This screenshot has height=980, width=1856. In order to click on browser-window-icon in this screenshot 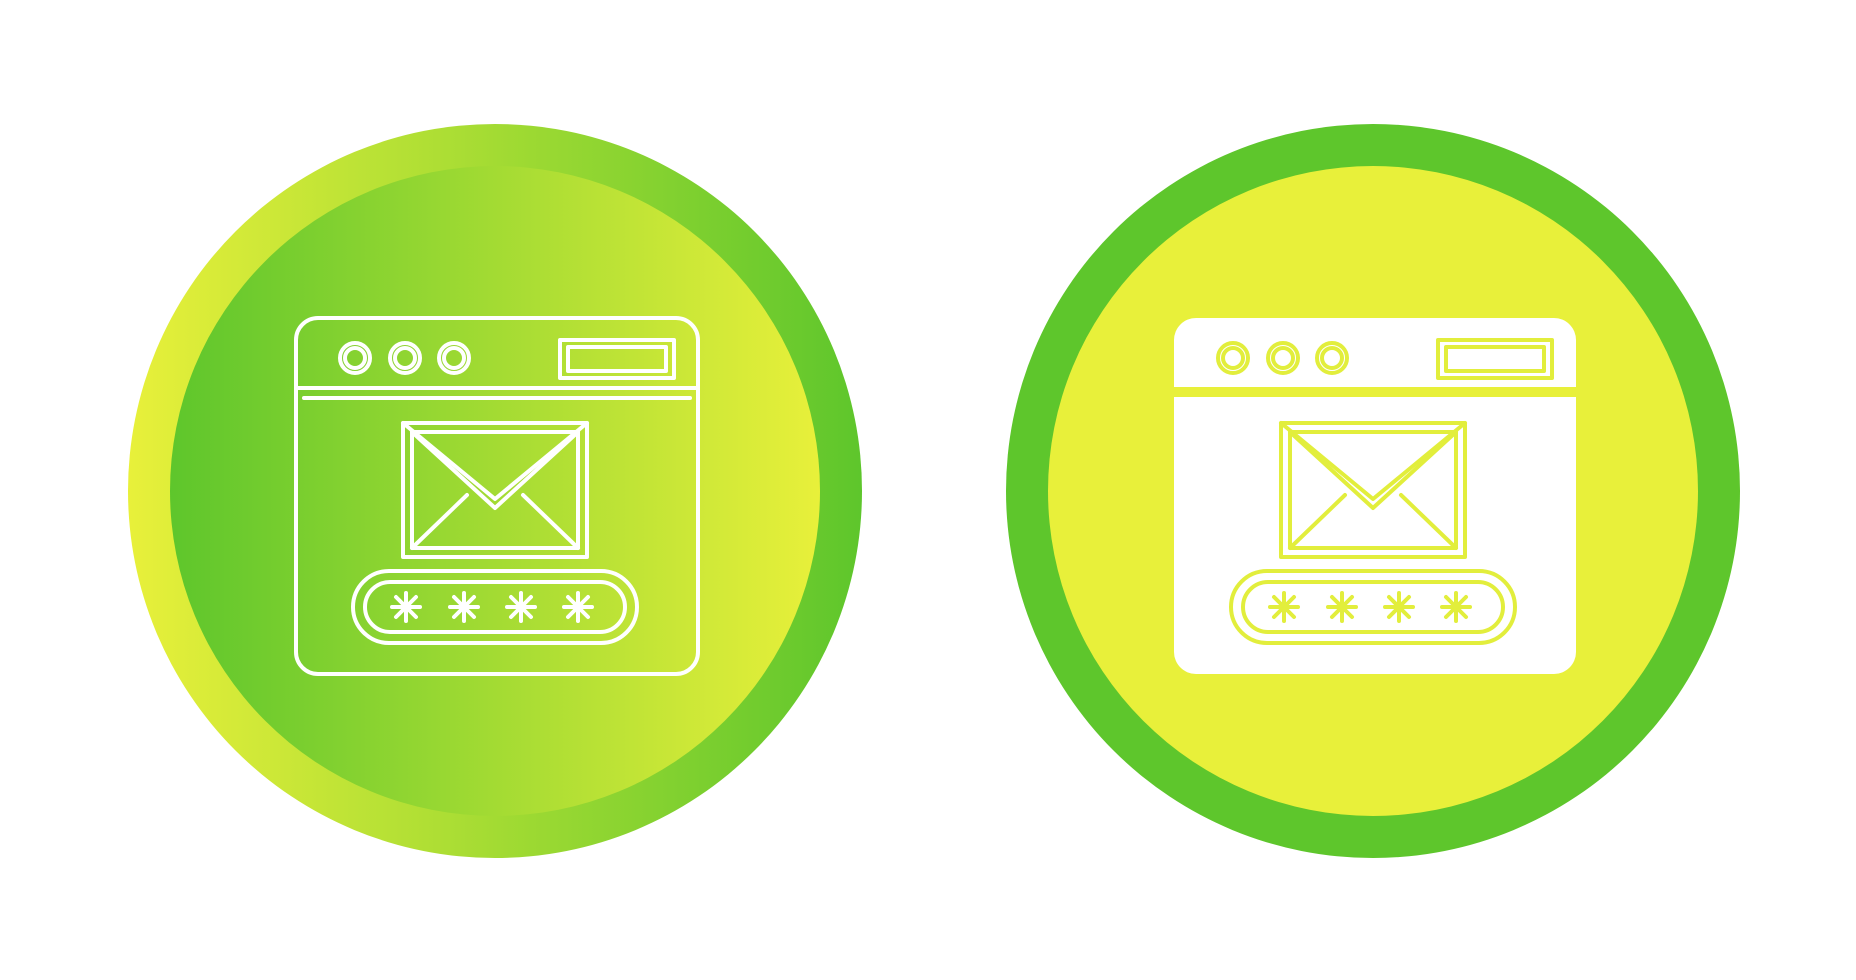, I will do `click(1375, 496)`.